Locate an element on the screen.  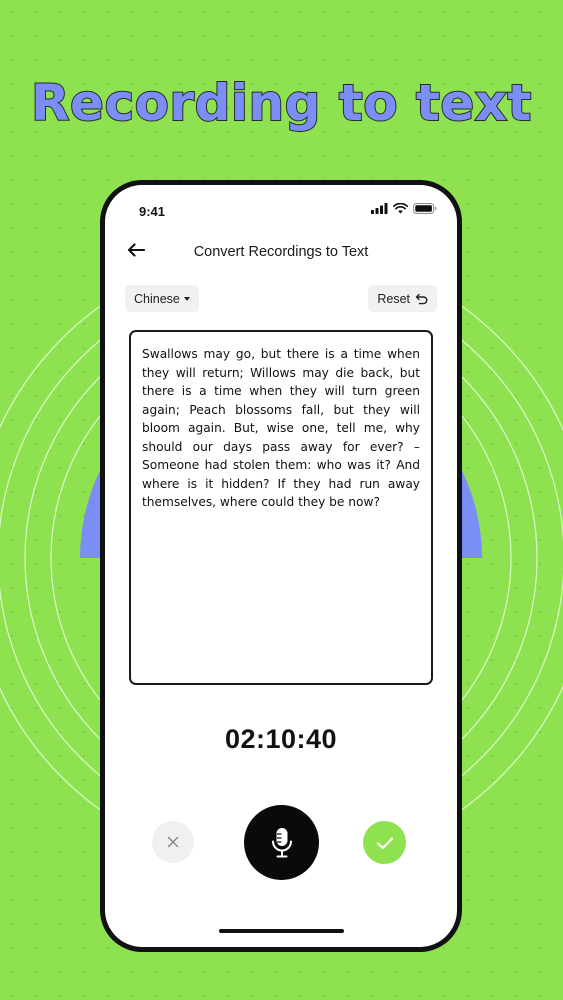
microphone-icon is located at coordinates (281, 842).